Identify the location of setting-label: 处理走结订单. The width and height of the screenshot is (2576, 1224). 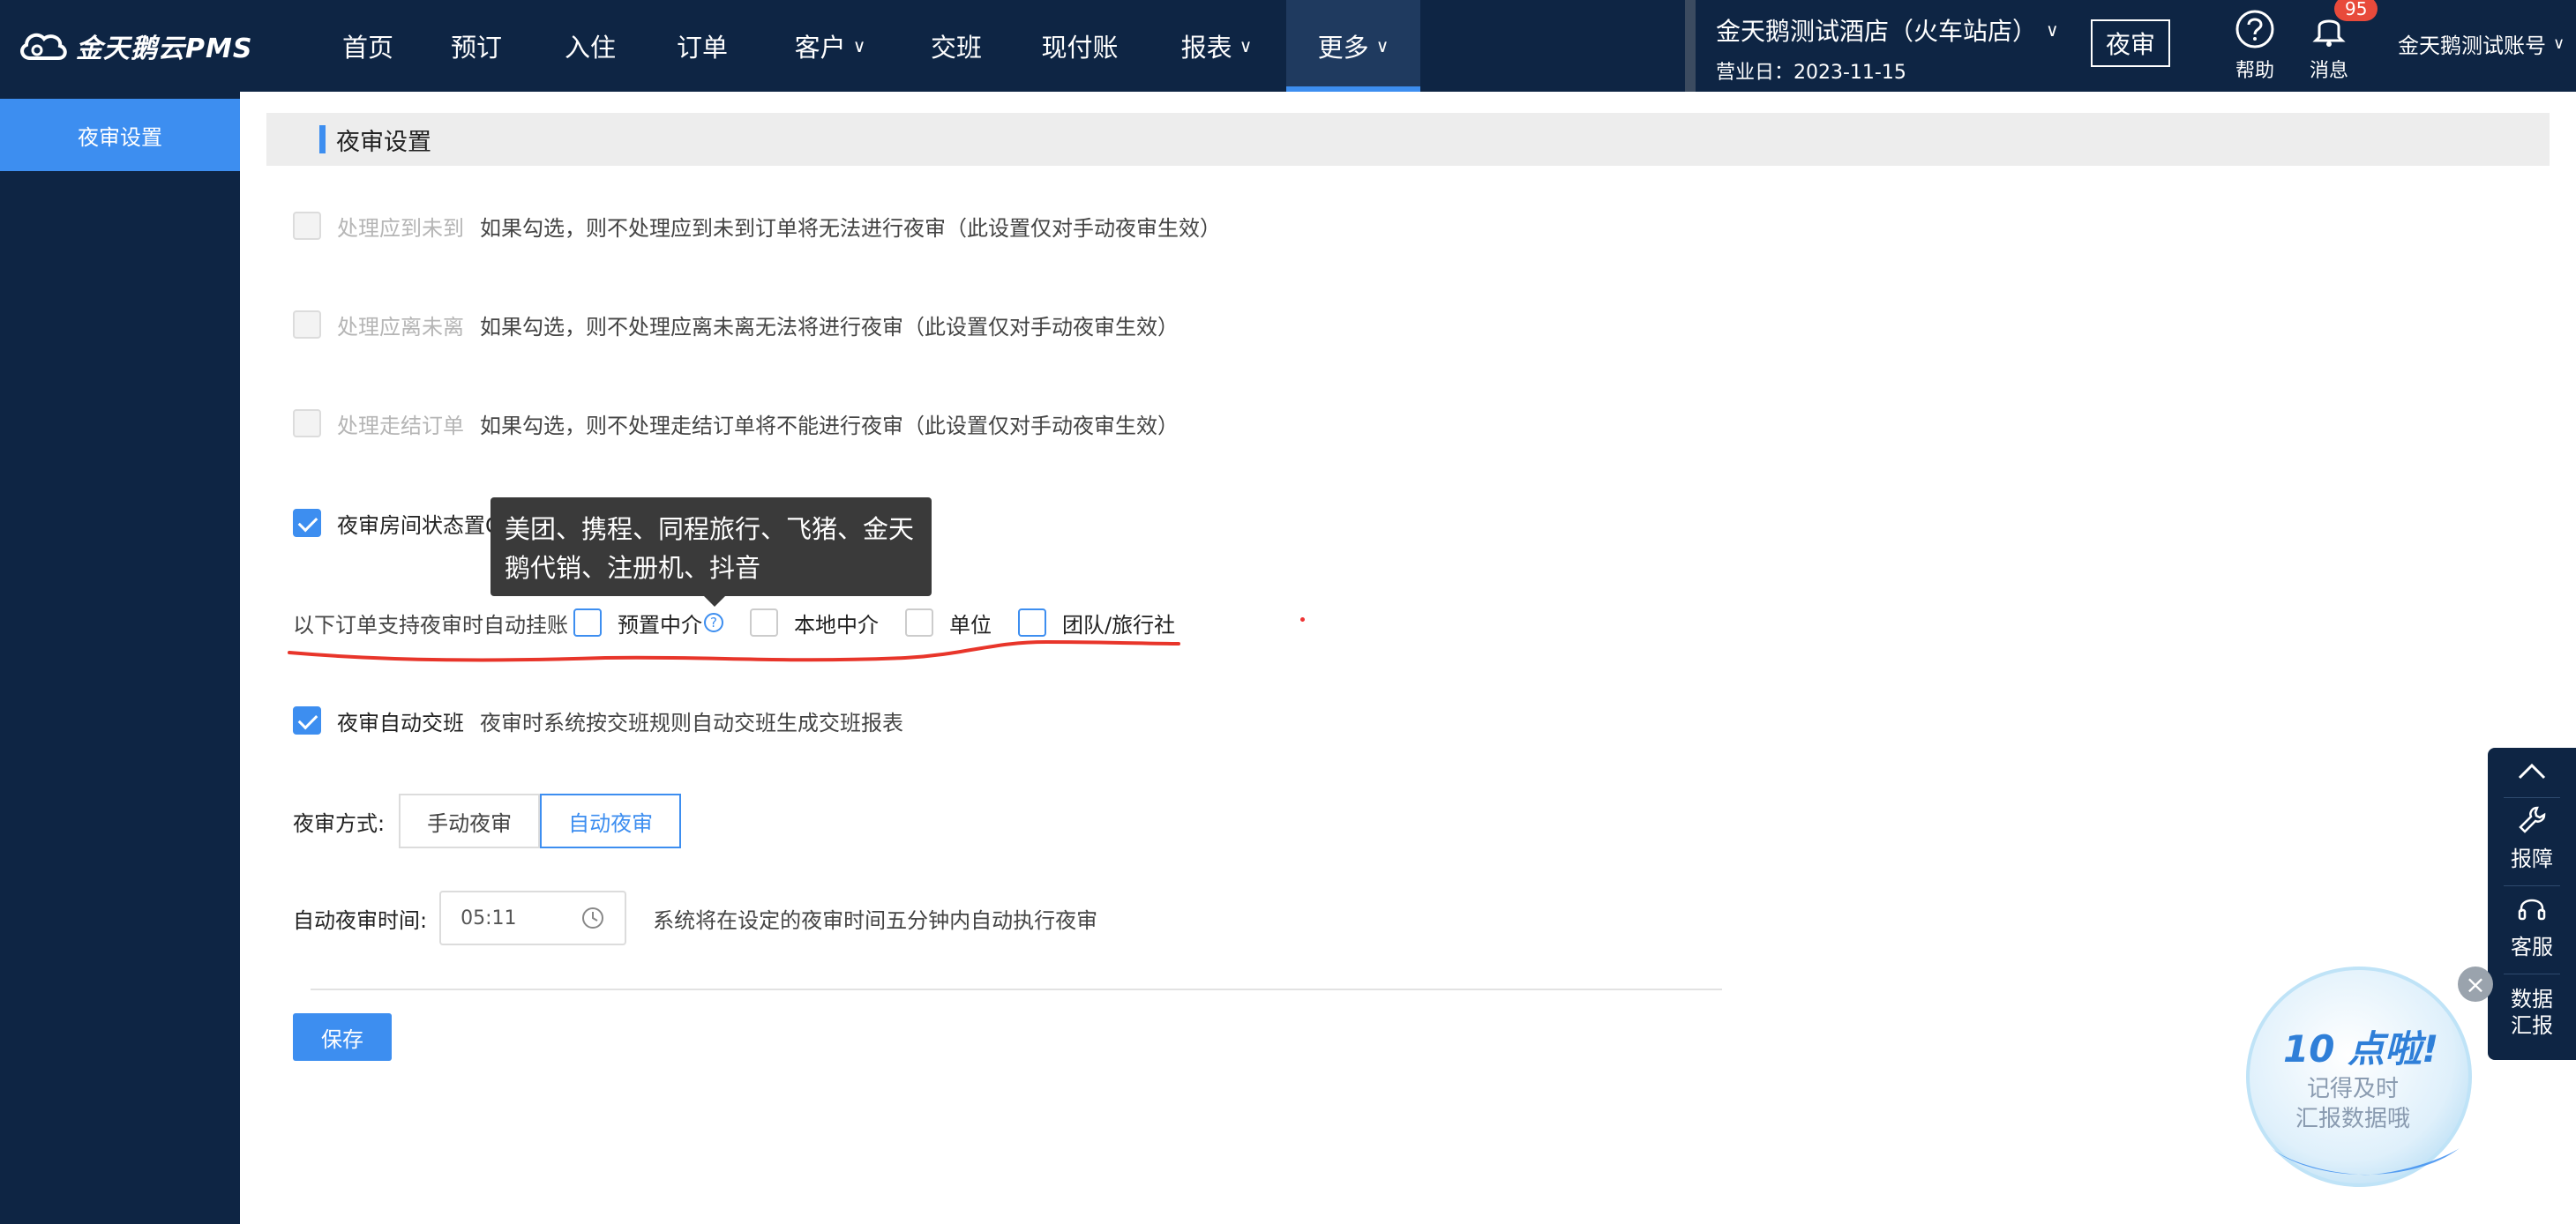
(401, 425).